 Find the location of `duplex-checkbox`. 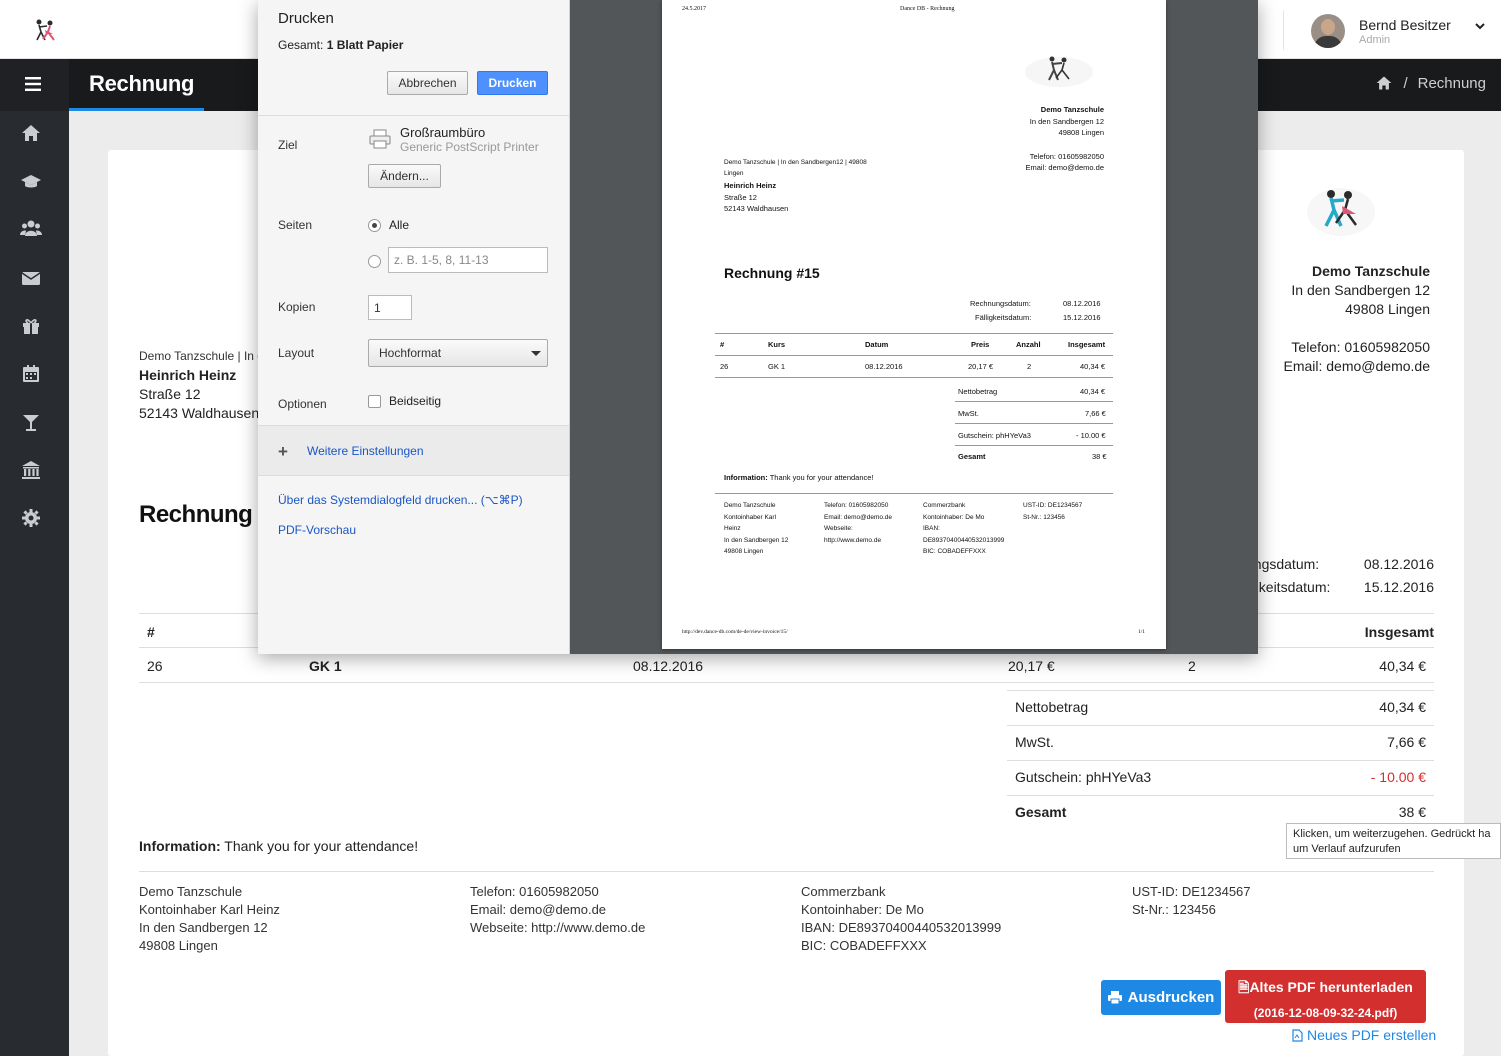

duplex-checkbox is located at coordinates (374, 401).